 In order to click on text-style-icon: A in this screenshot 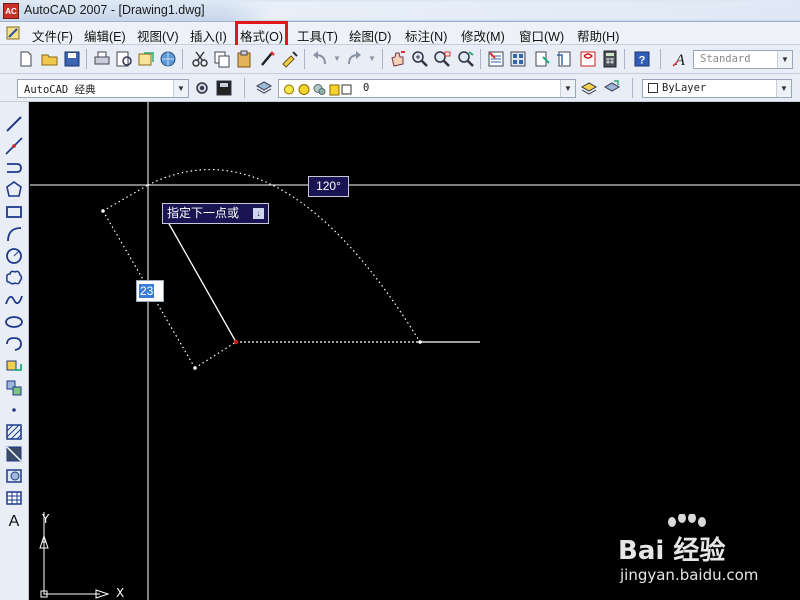, I will do `click(680, 59)`.